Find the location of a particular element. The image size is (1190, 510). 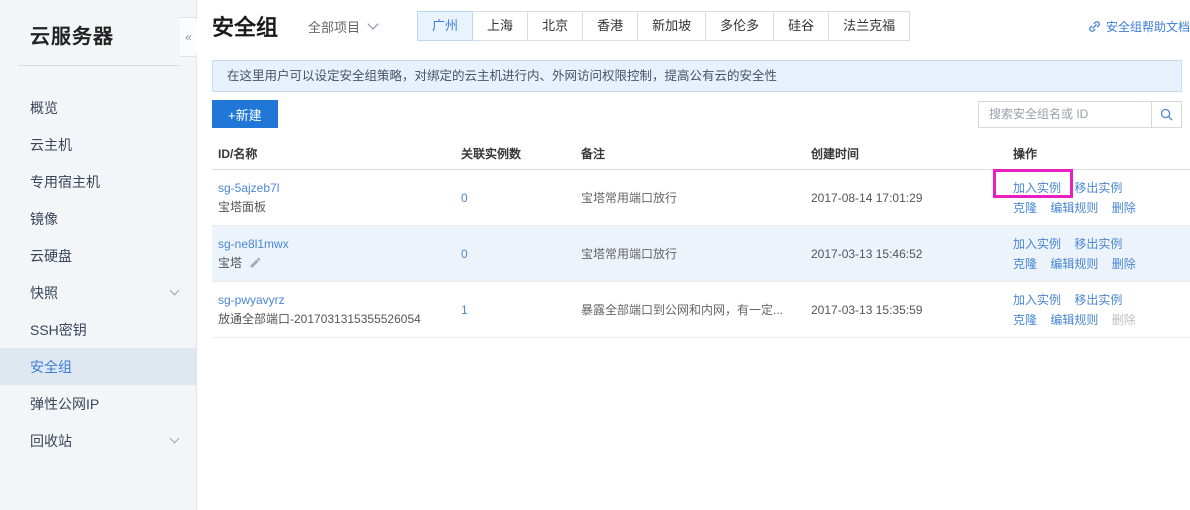

sidebar-divider is located at coordinates (99, 65).